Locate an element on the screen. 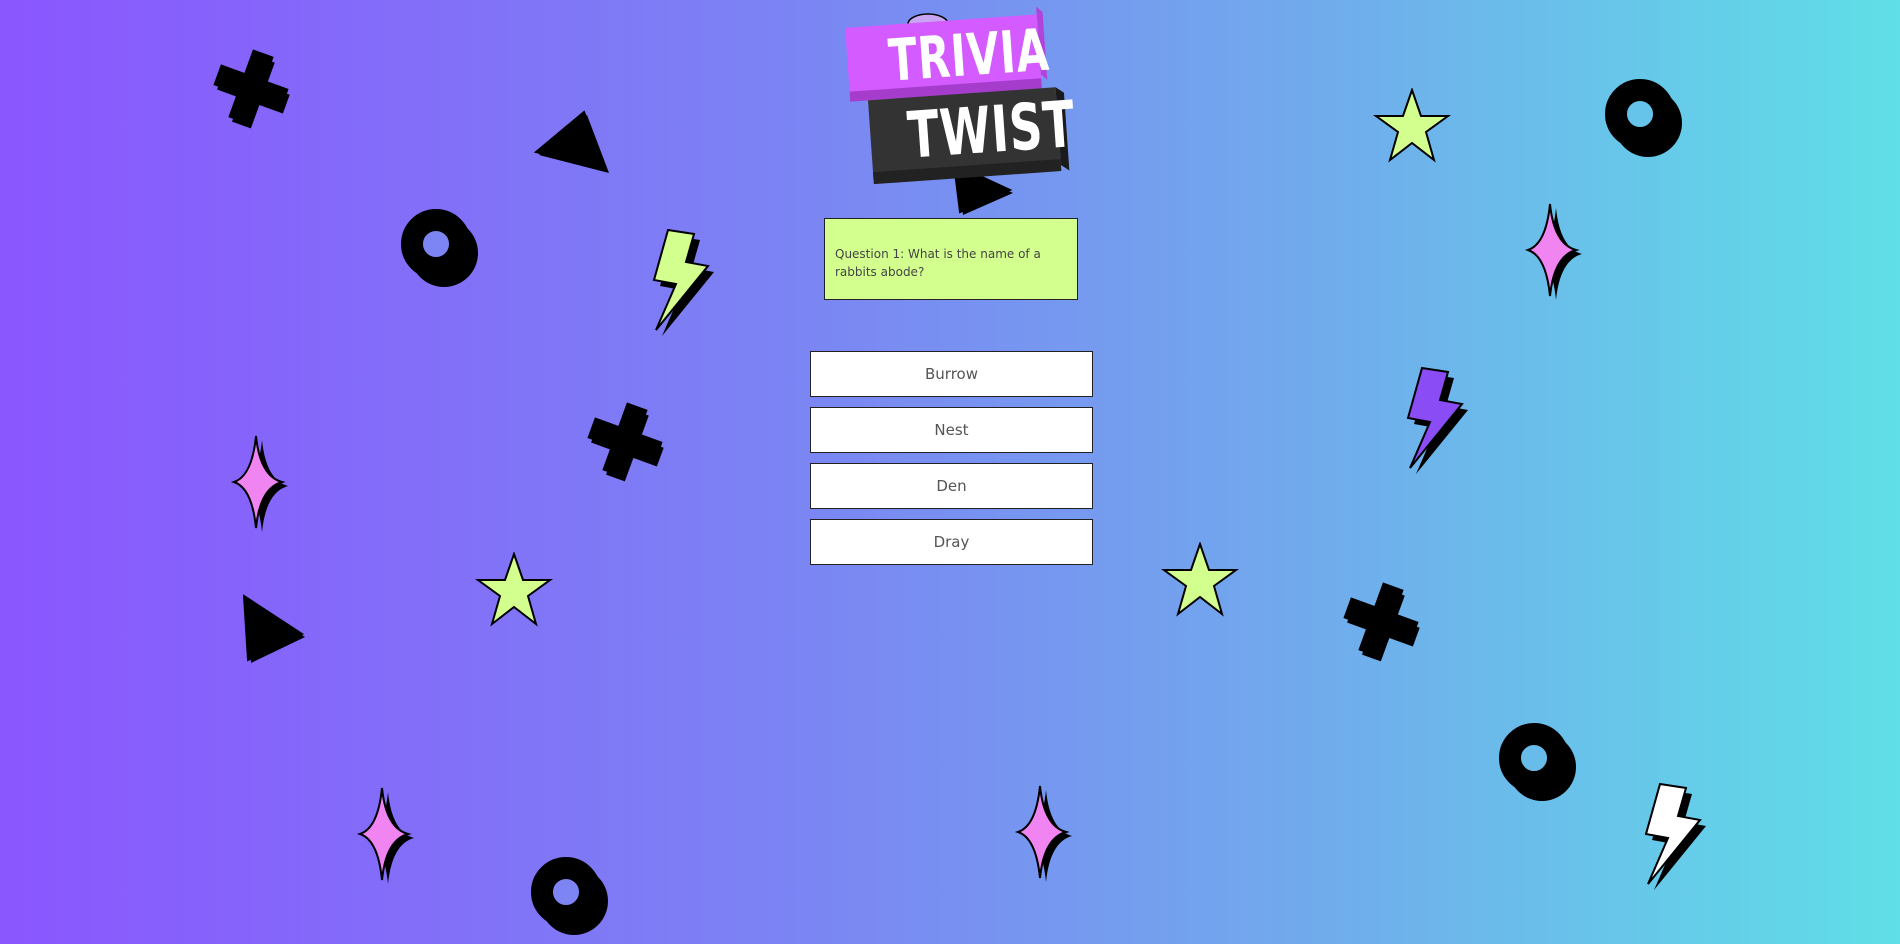  logo-line-twist: TWIST is located at coordinates (991, 131).